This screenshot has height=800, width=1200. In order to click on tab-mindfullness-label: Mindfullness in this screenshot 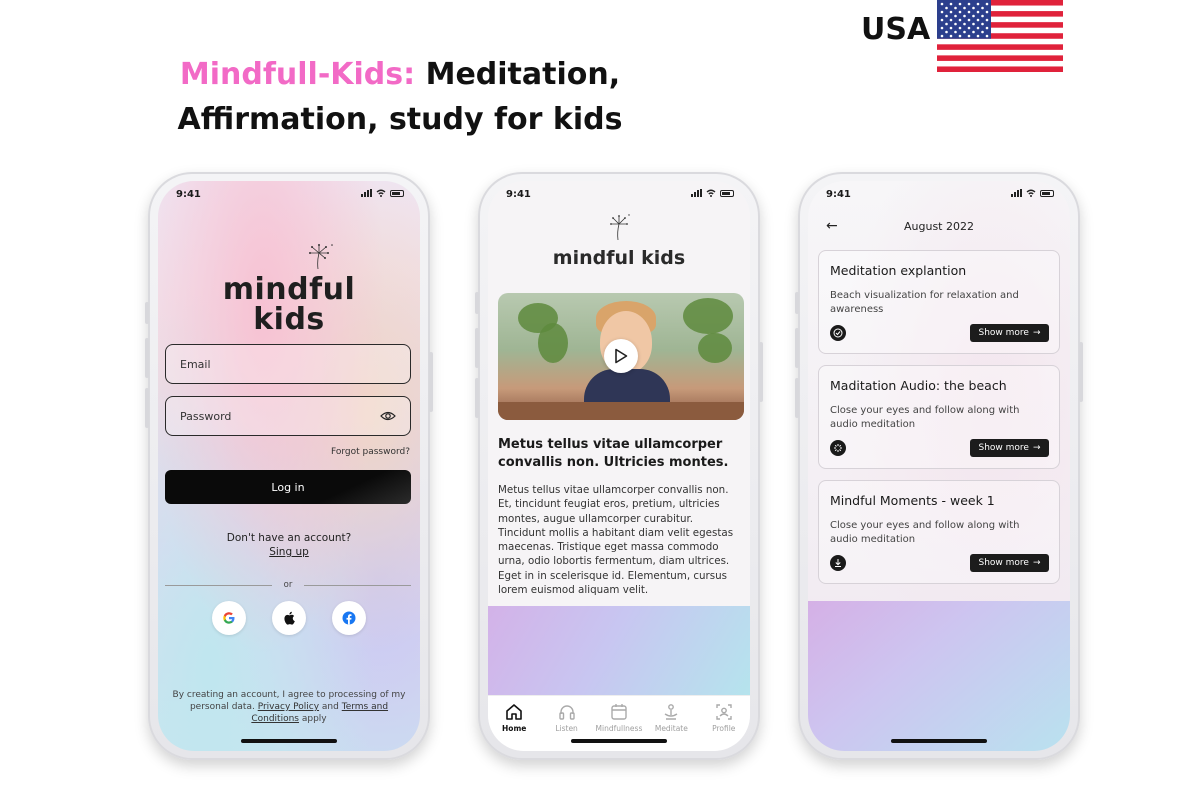, I will do `click(619, 728)`.